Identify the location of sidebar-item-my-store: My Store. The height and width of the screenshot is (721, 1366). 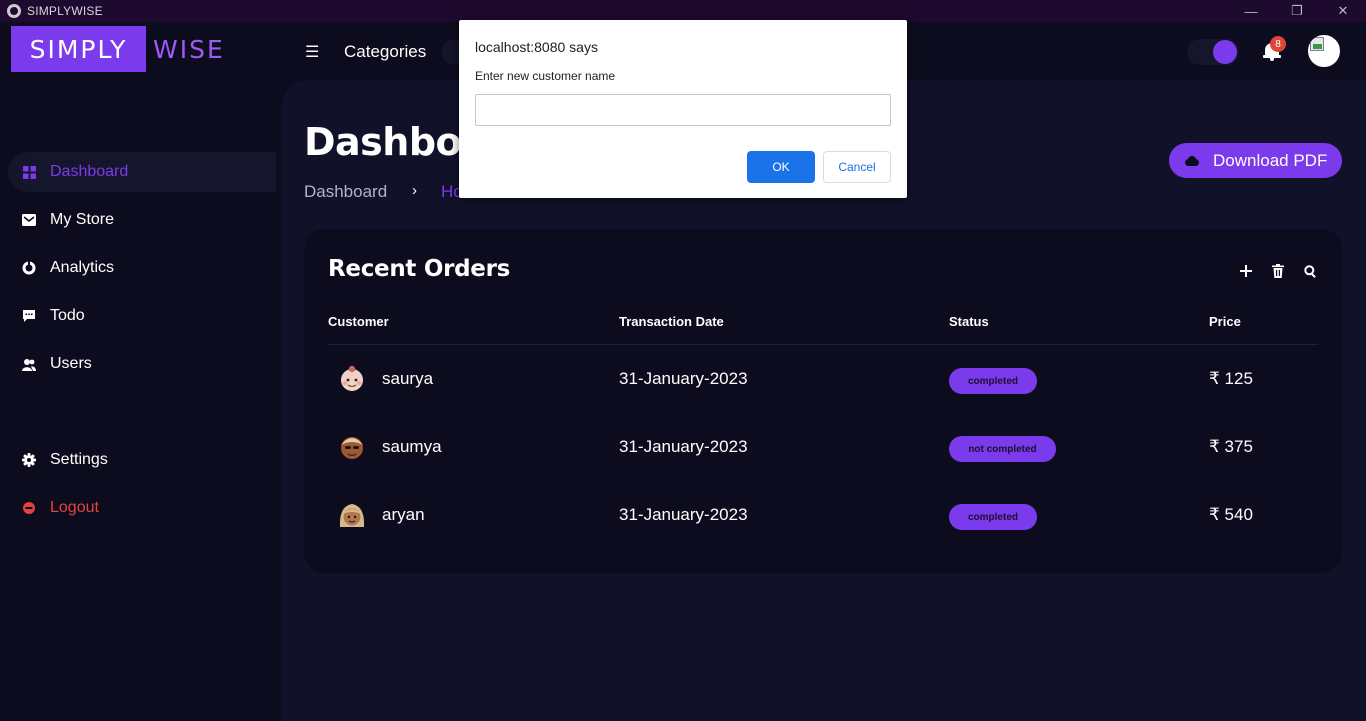
(142, 220).